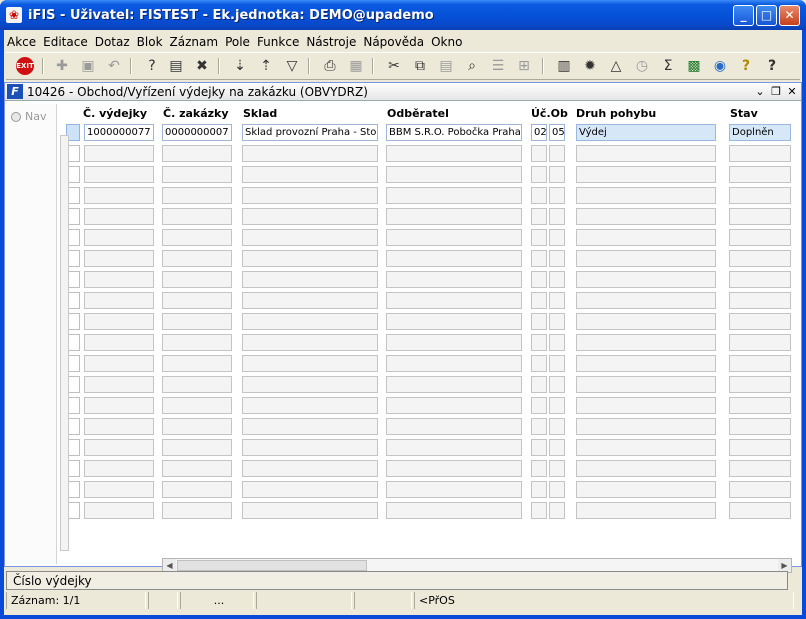 The width and height of the screenshot is (806, 619). What do you see at coordinates (240, 66) in the screenshot?
I see `sort-ascending-icon: ⇣` at bounding box center [240, 66].